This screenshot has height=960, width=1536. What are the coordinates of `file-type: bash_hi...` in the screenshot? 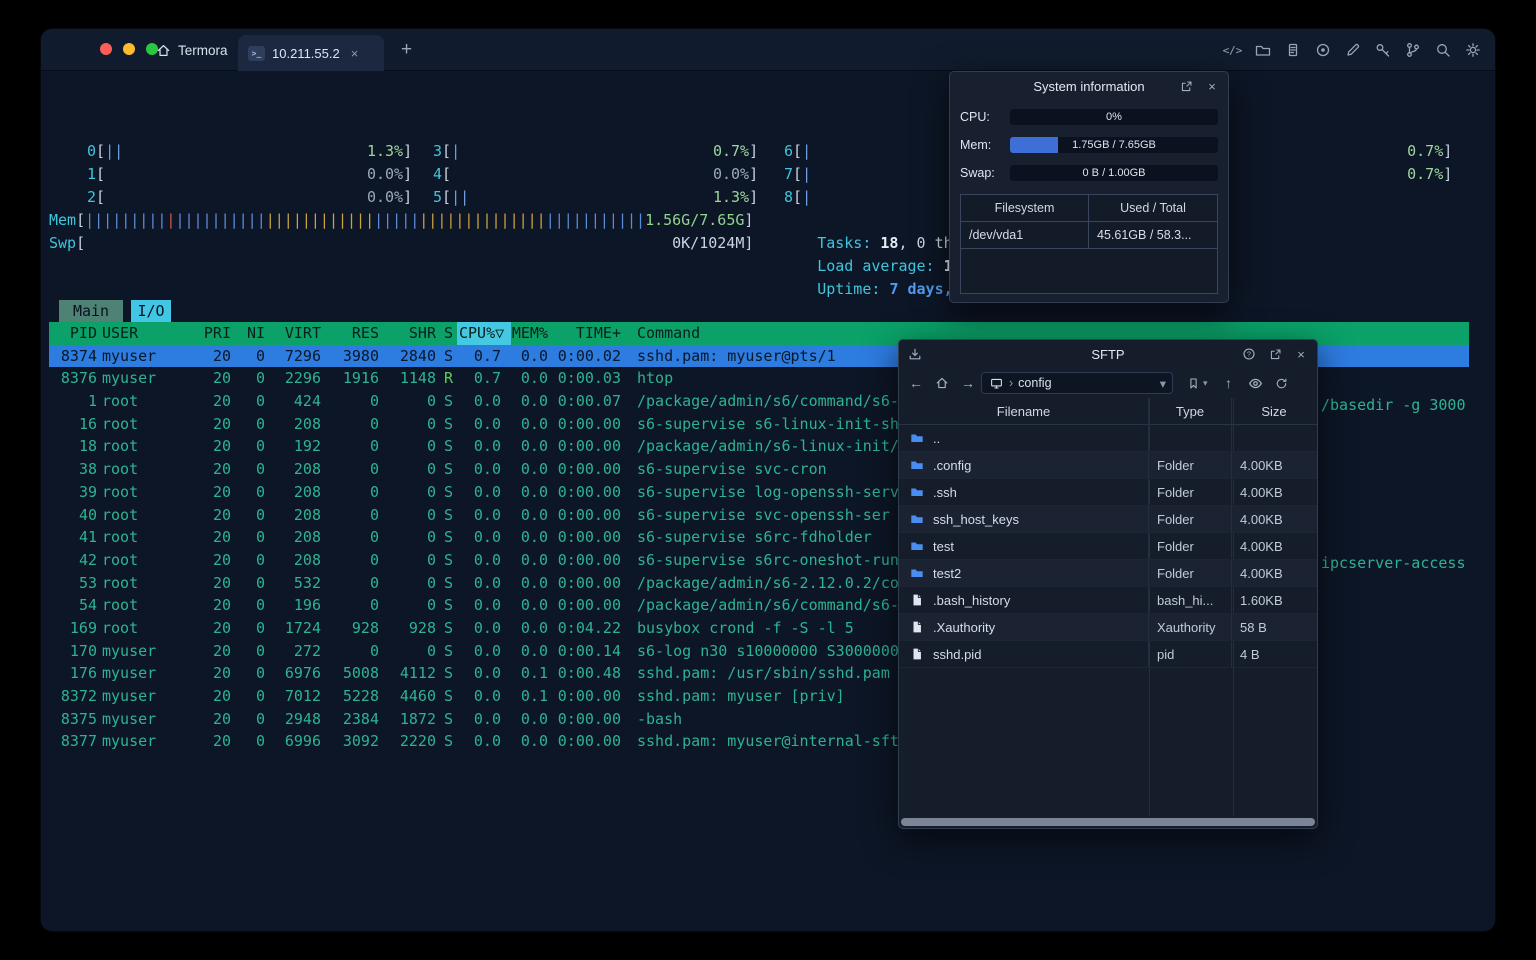 It's located at (1190, 600).